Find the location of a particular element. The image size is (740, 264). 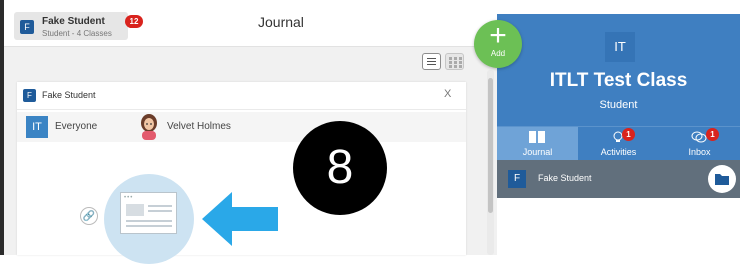

list-view-button is located at coordinates (431, 61).